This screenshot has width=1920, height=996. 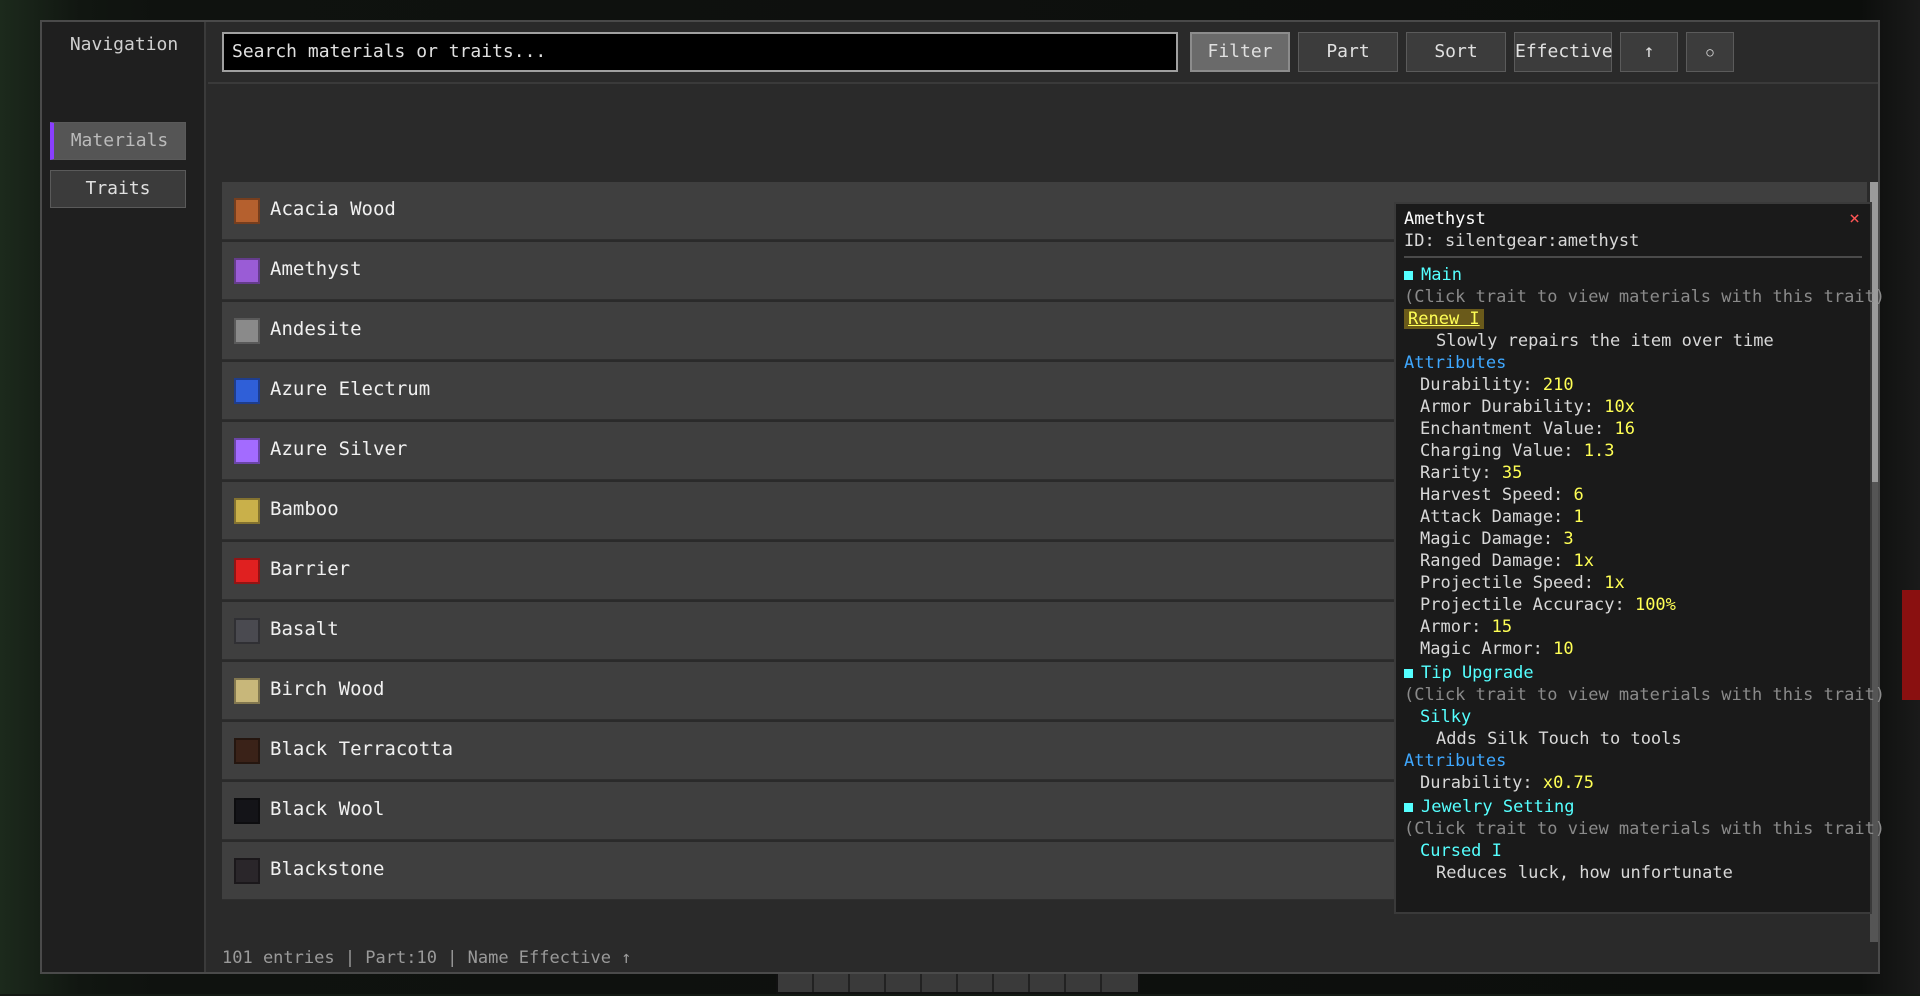 What do you see at coordinates (1633, 717) in the screenshot?
I see `trait-silky-link: Silky` at bounding box center [1633, 717].